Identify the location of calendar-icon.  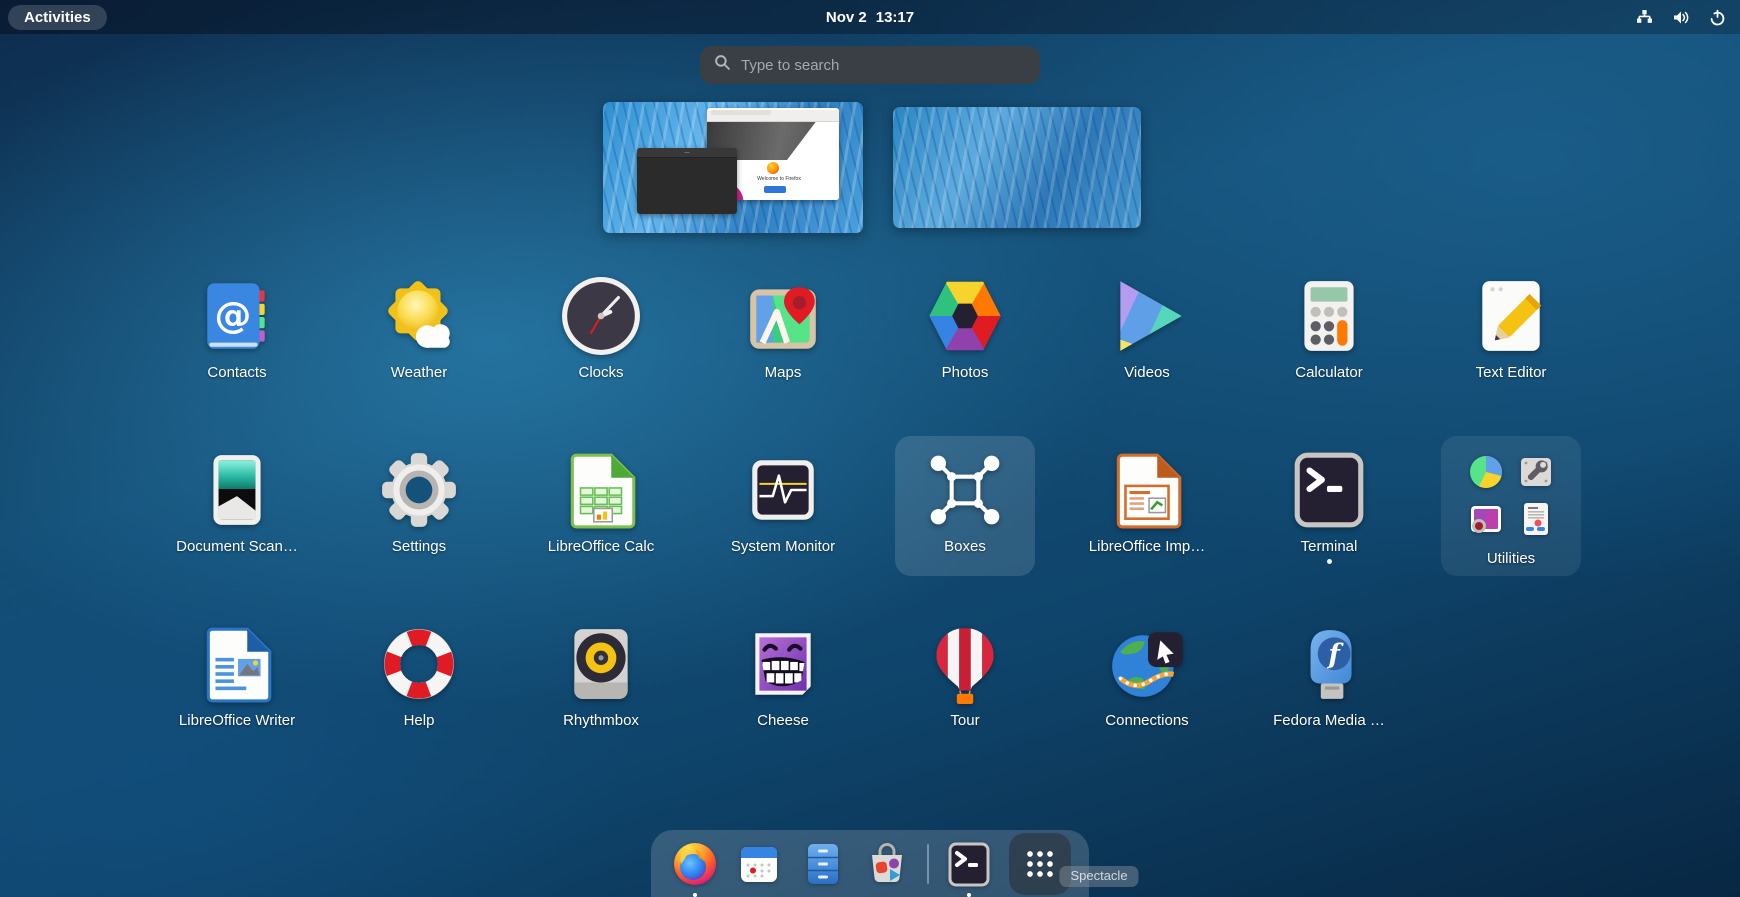
(759, 864).